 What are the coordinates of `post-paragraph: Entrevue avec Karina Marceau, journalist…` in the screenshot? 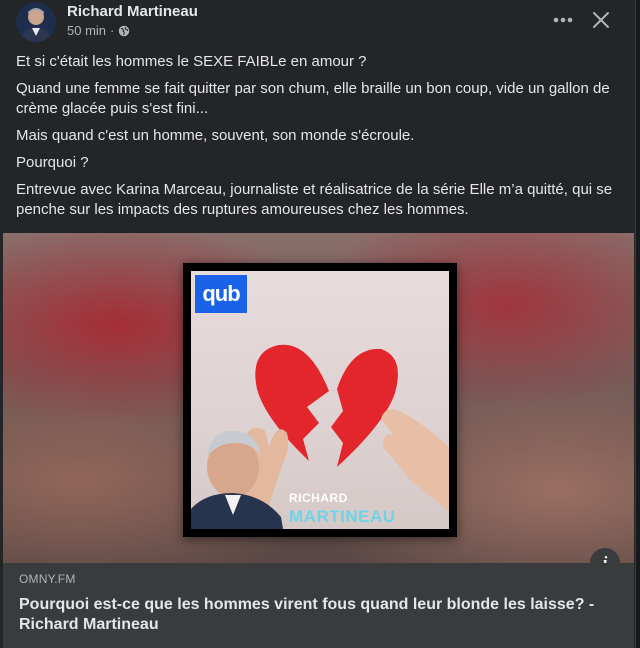 It's located at (314, 199).